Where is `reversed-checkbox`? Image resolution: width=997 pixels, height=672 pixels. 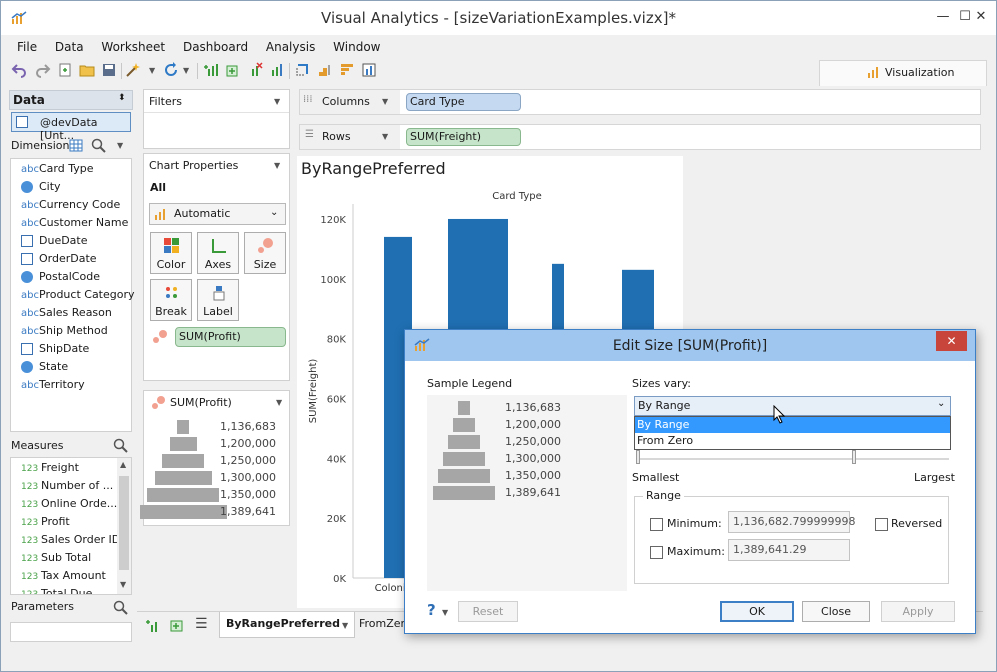 reversed-checkbox is located at coordinates (881, 524).